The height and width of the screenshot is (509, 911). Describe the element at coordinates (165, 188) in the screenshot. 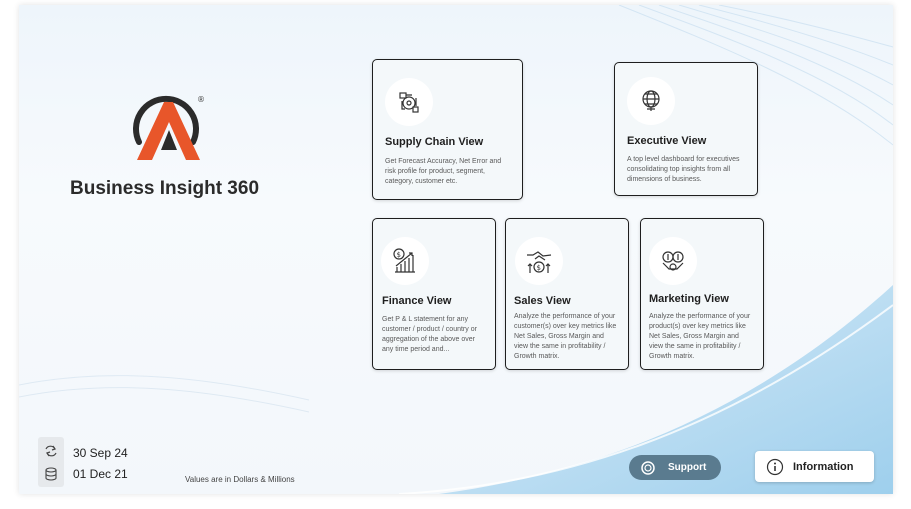

I see `brand-title: Business Insight 360` at that location.